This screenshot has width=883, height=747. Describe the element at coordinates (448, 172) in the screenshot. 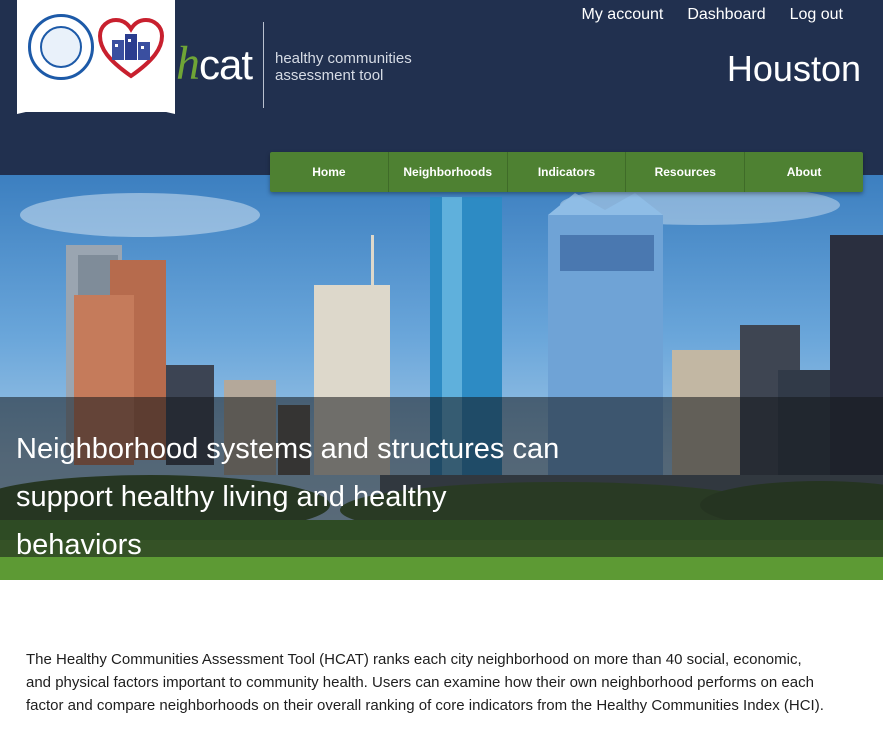

I see `nav-neighborhoods: Neighborhoods` at that location.